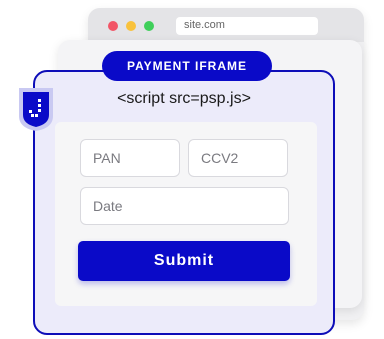 This screenshot has width=384, height=339. What do you see at coordinates (184, 98) in the screenshot?
I see `script-tag-text: <script src=psp.js>` at bounding box center [184, 98].